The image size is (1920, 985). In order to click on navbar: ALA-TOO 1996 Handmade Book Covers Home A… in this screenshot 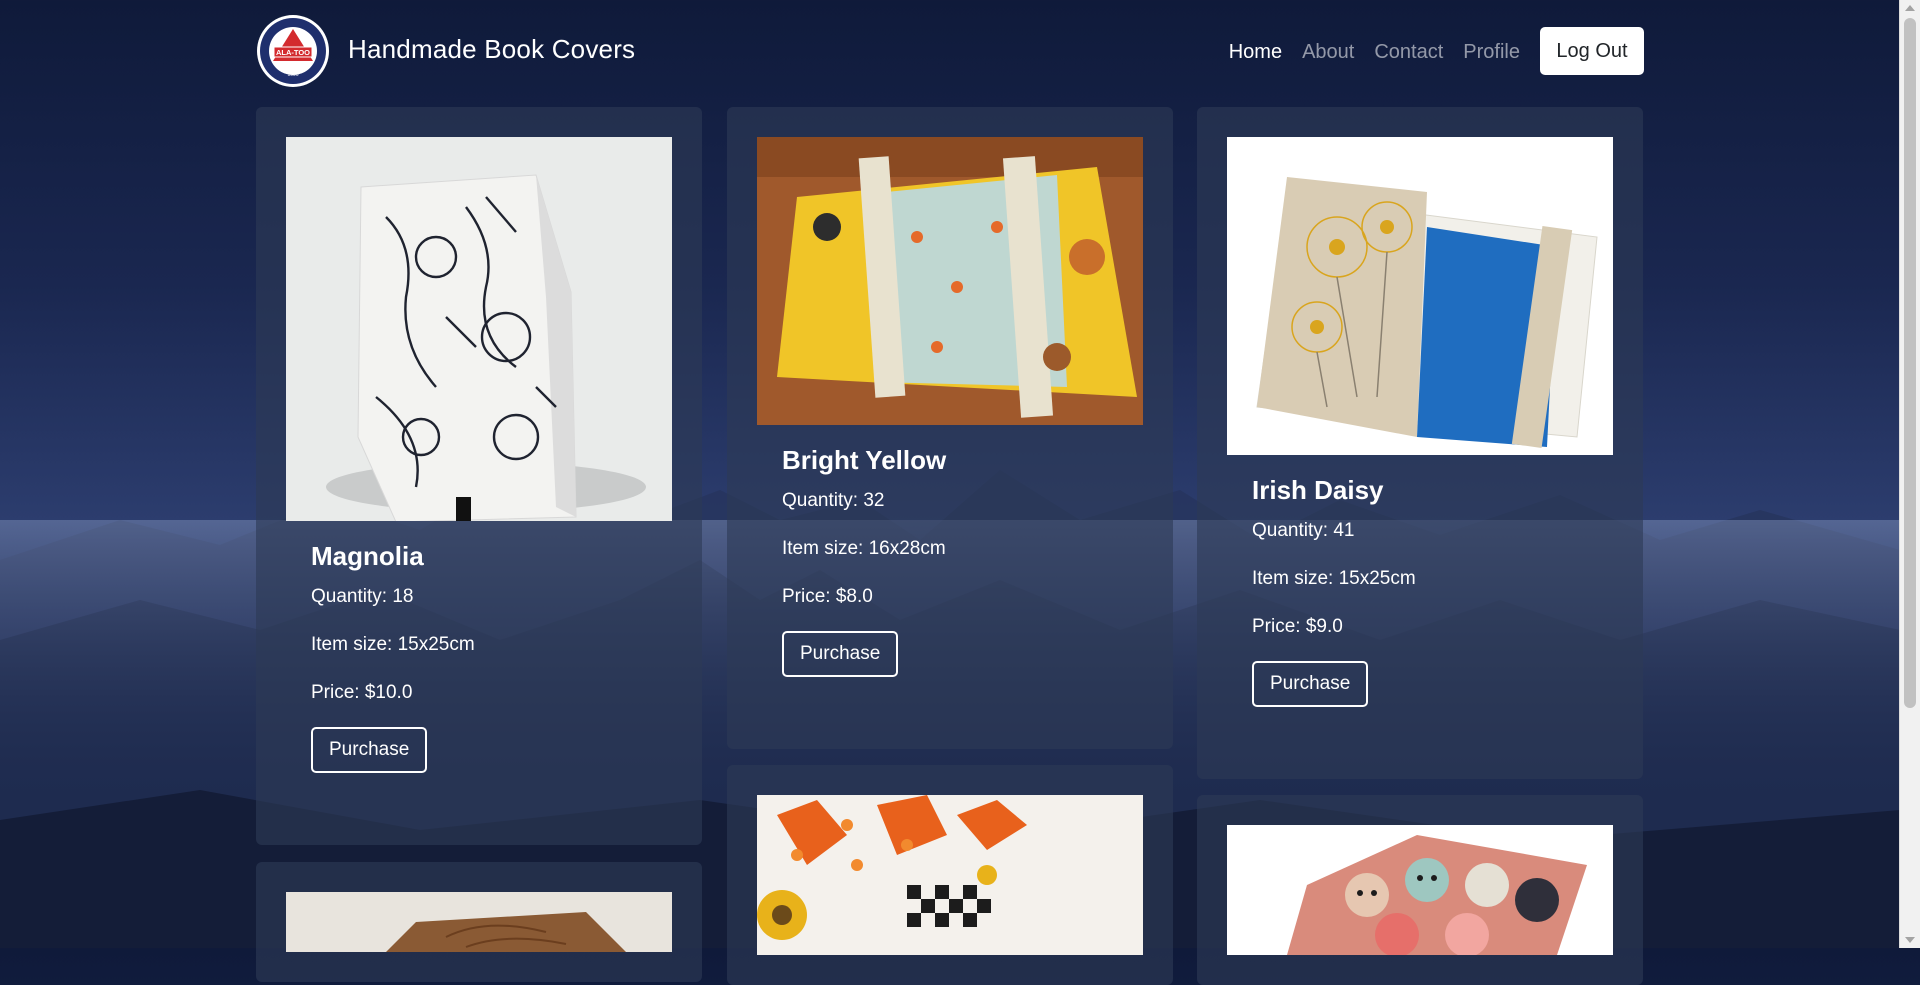, I will do `click(950, 51)`.